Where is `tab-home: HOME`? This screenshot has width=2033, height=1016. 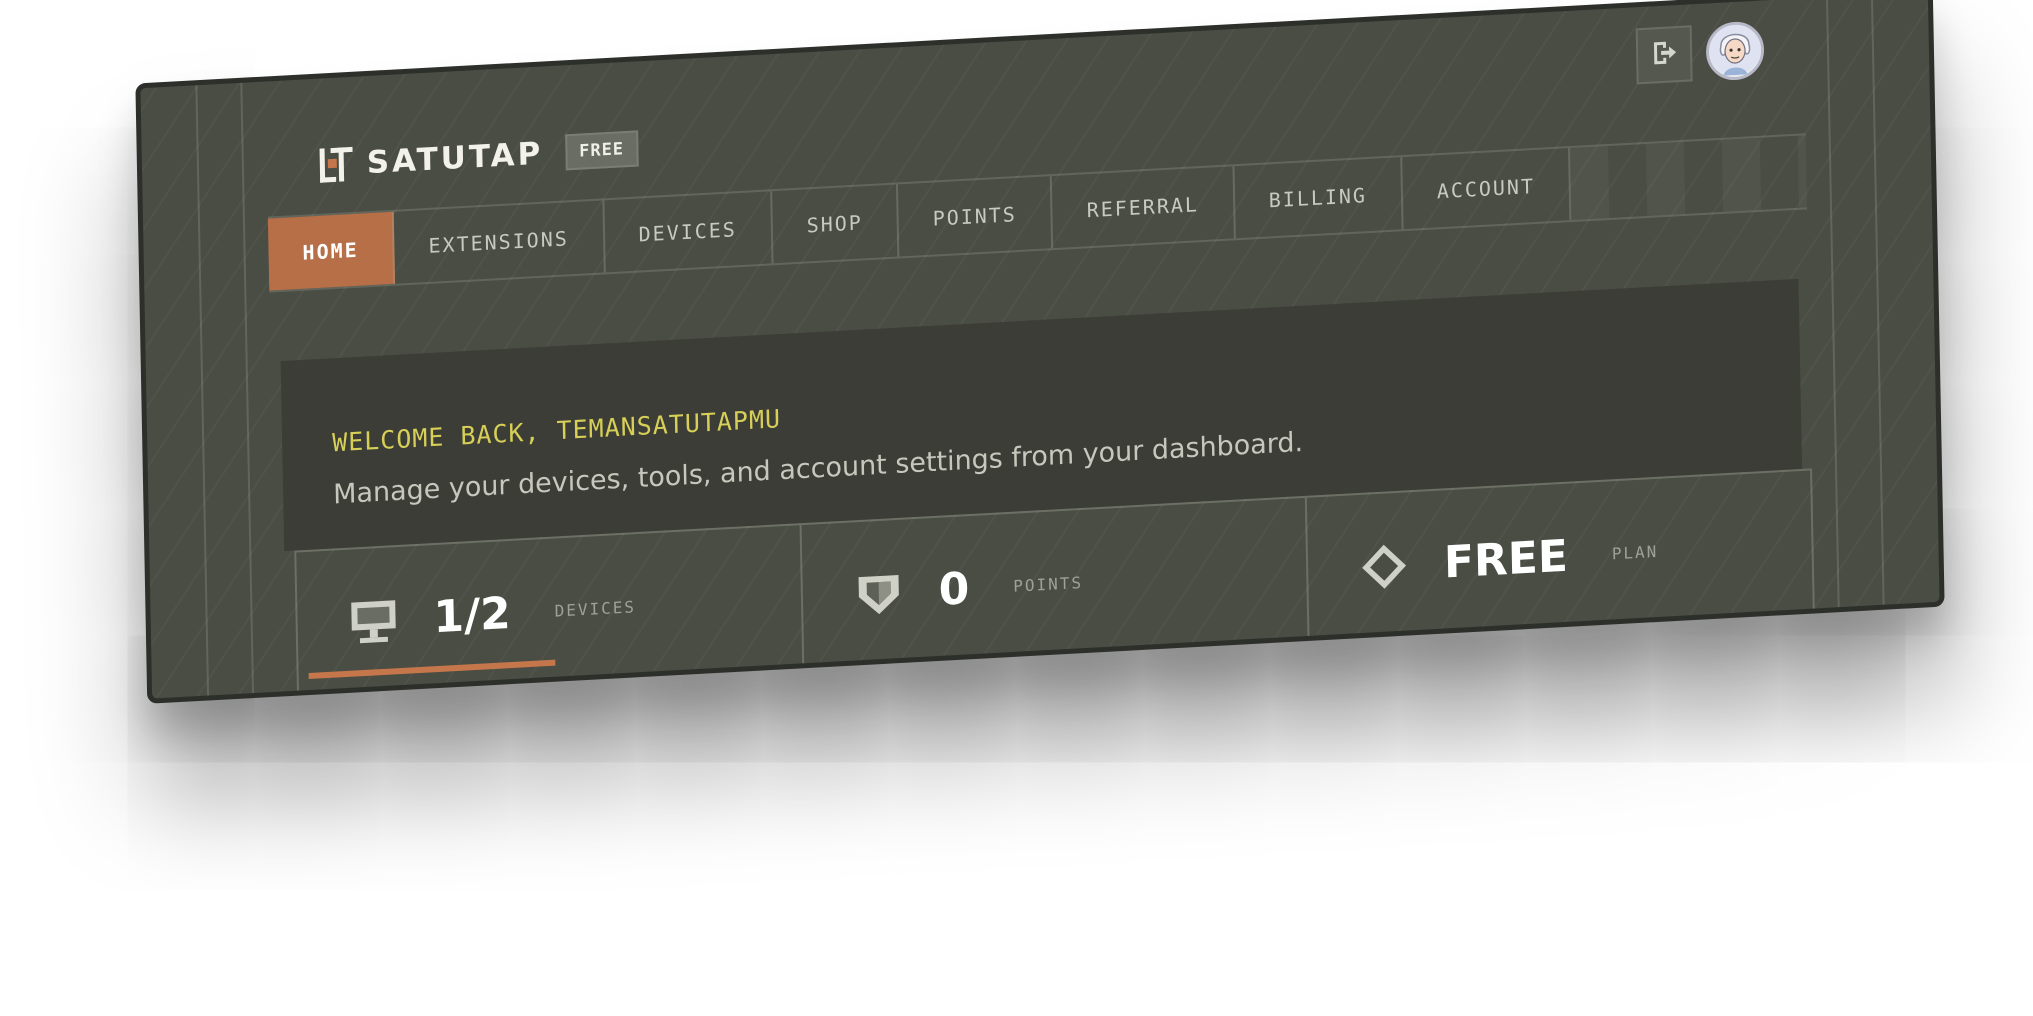
tab-home: HOME is located at coordinates (331, 251).